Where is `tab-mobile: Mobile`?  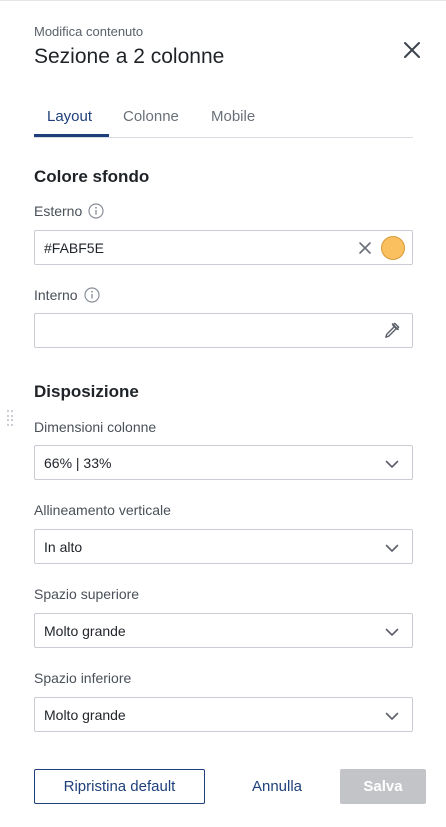 tab-mobile: Mobile is located at coordinates (233, 116).